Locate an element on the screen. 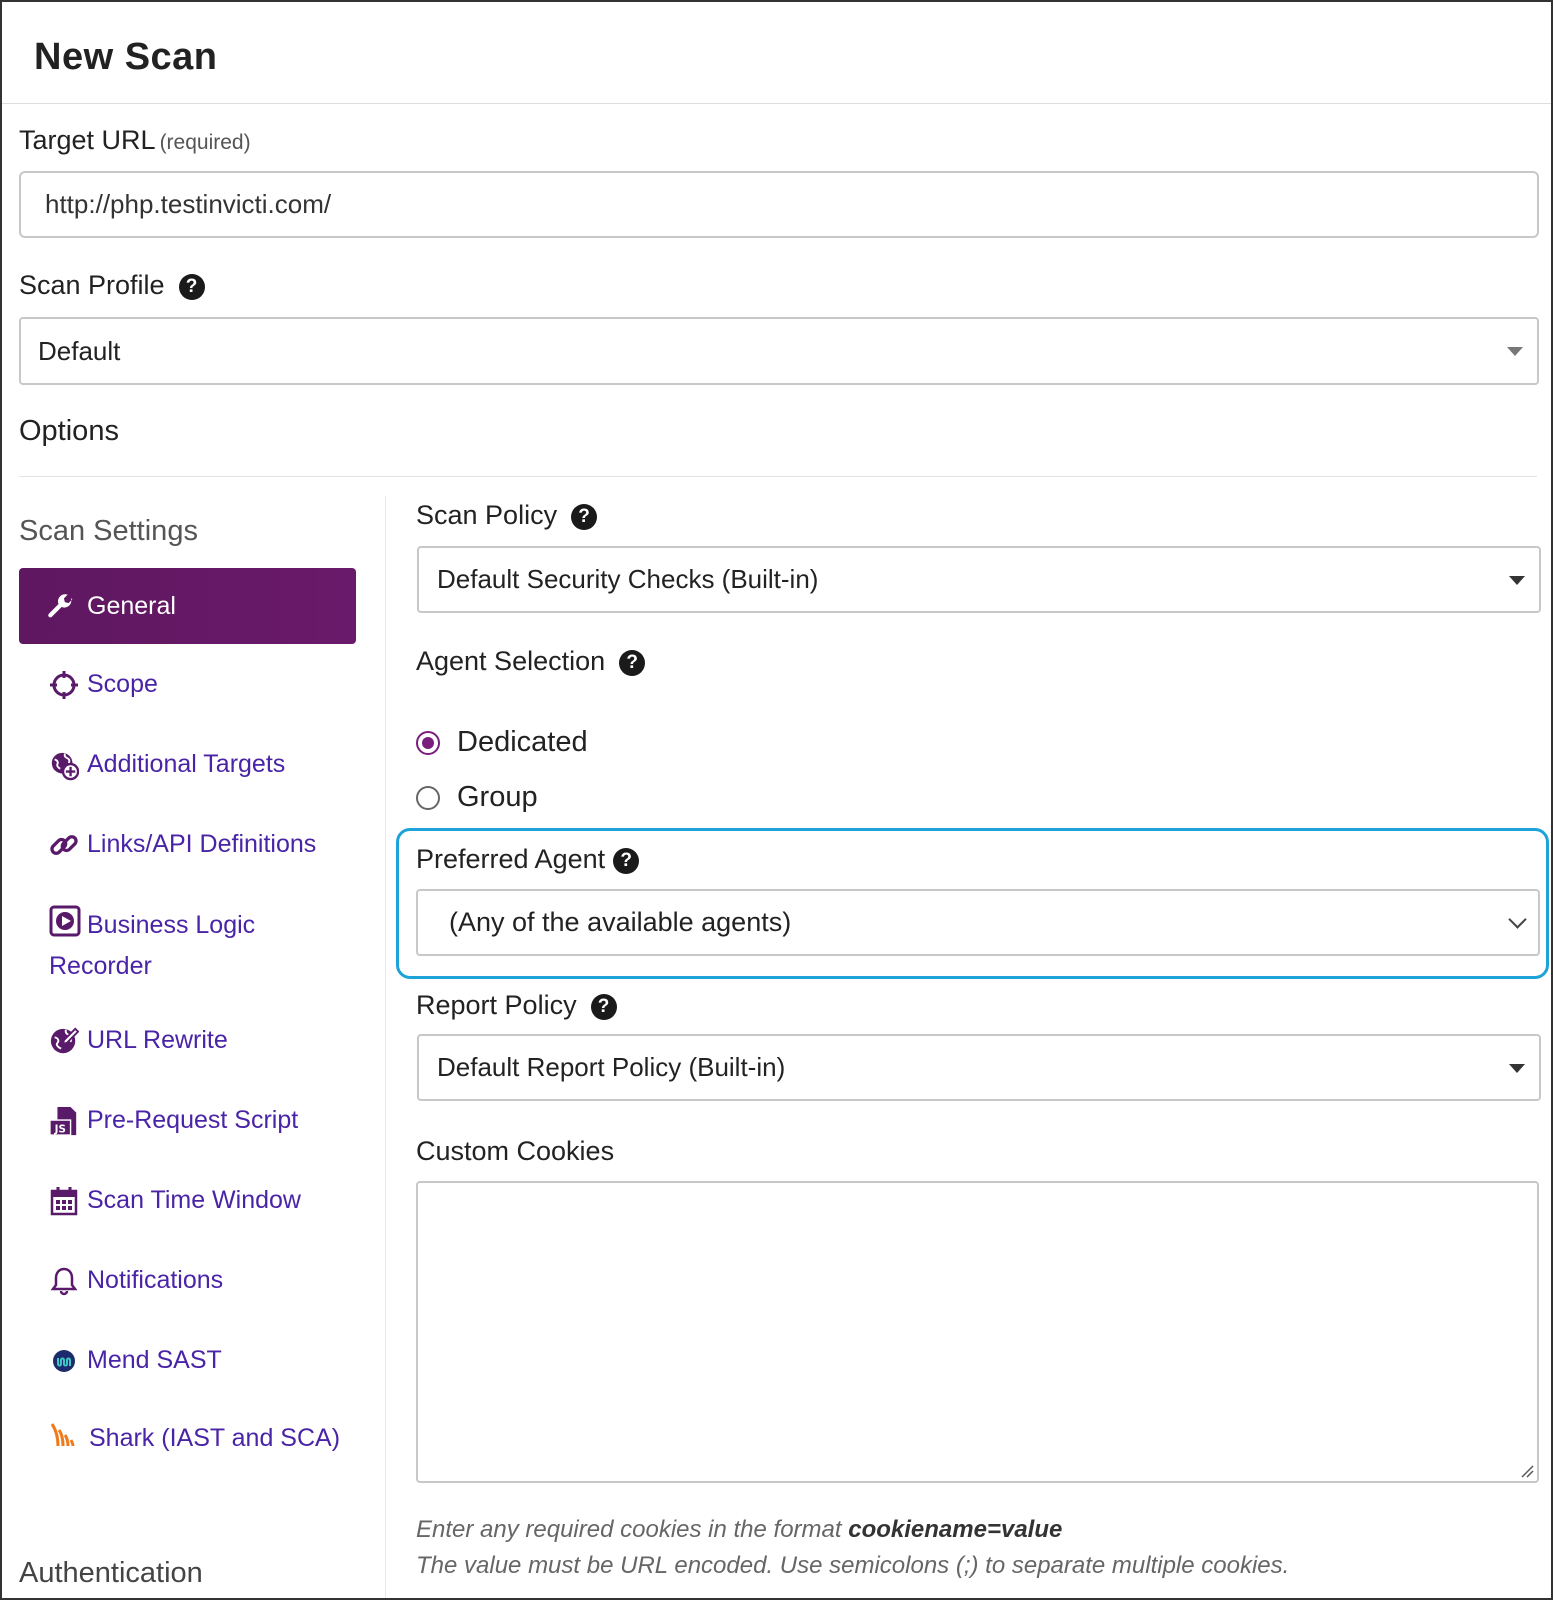 This screenshot has width=1553, height=1600. authentication-heading: Authentication is located at coordinates (111, 1573).